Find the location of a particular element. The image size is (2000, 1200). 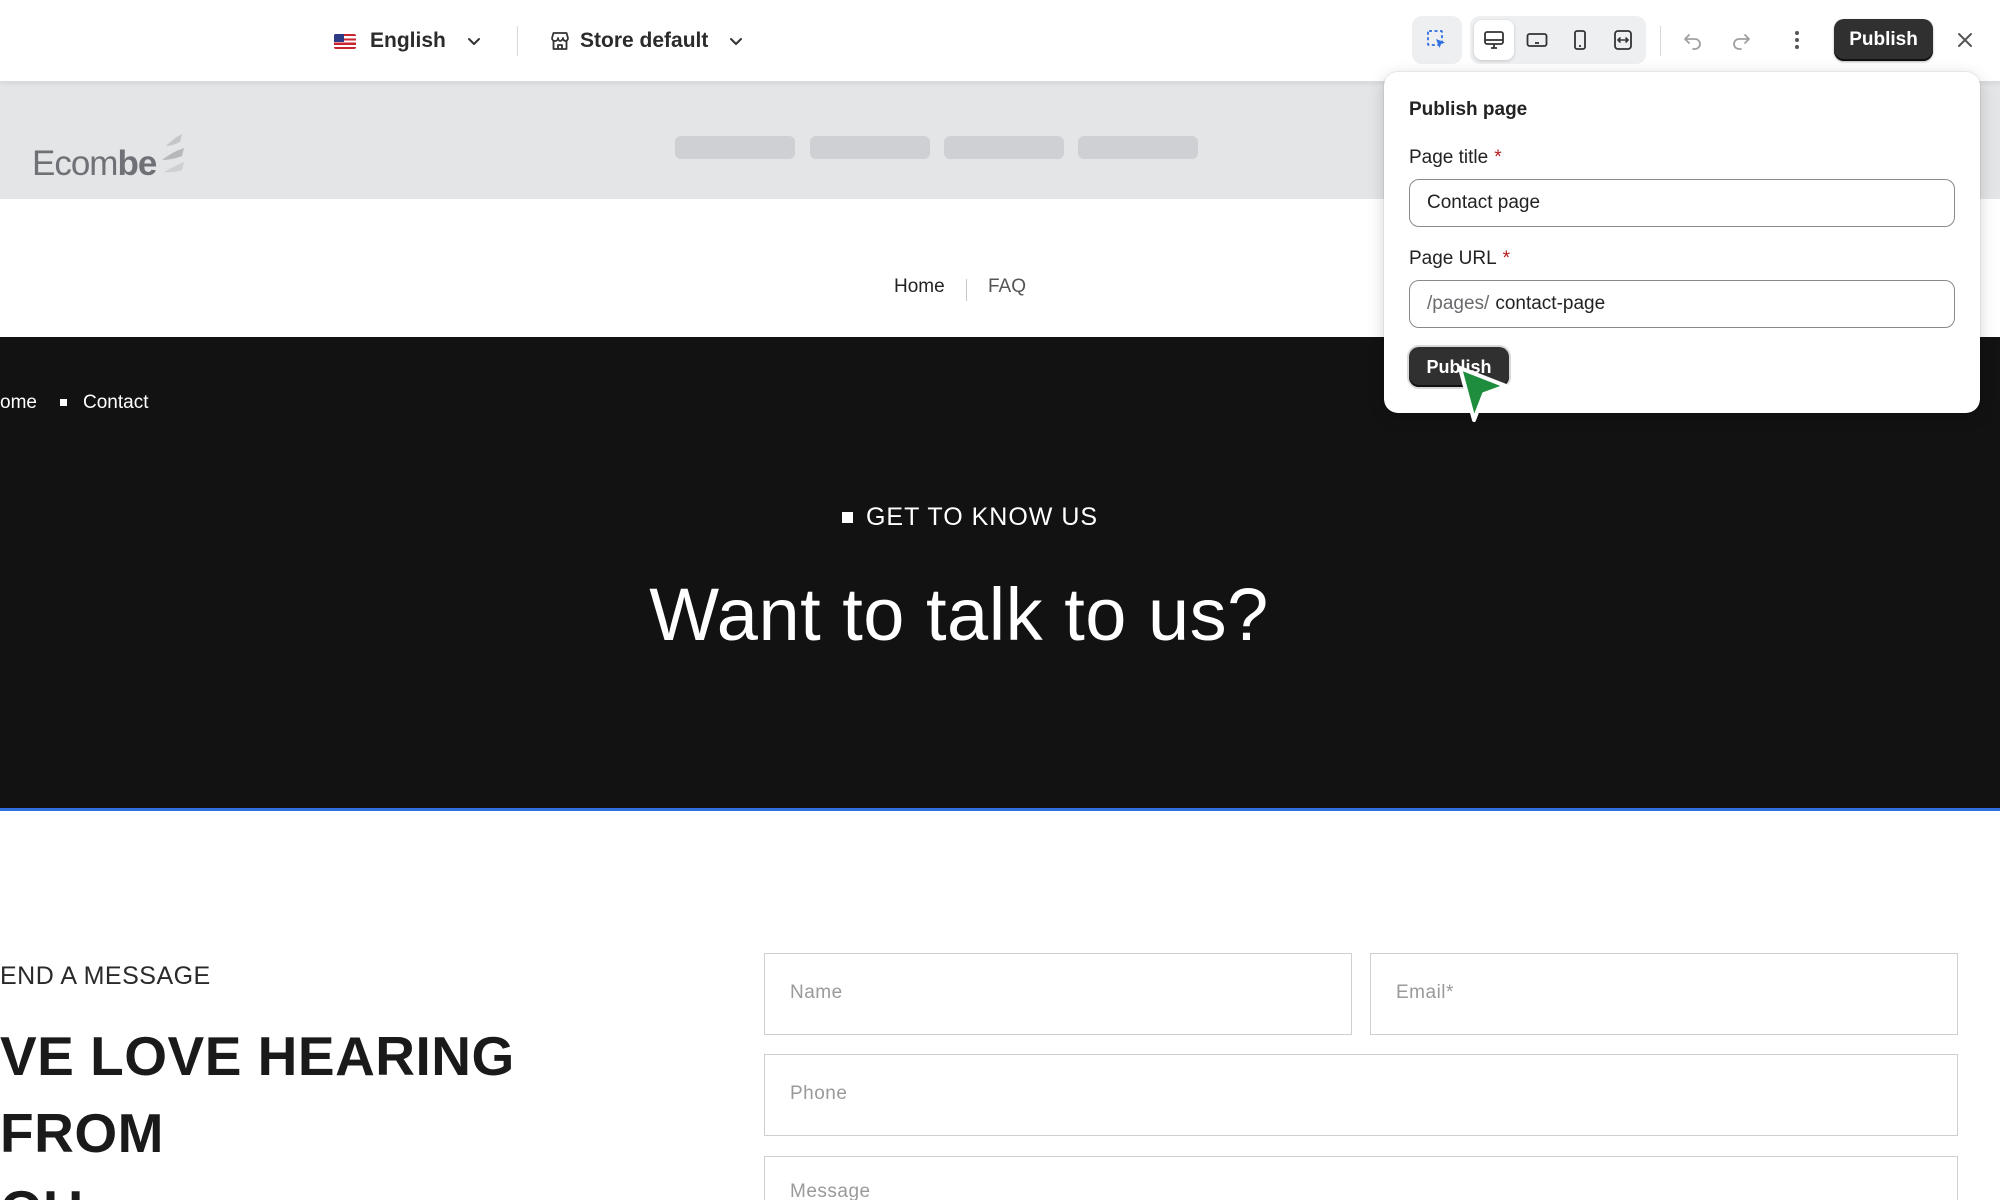

store-icon is located at coordinates (560, 41).